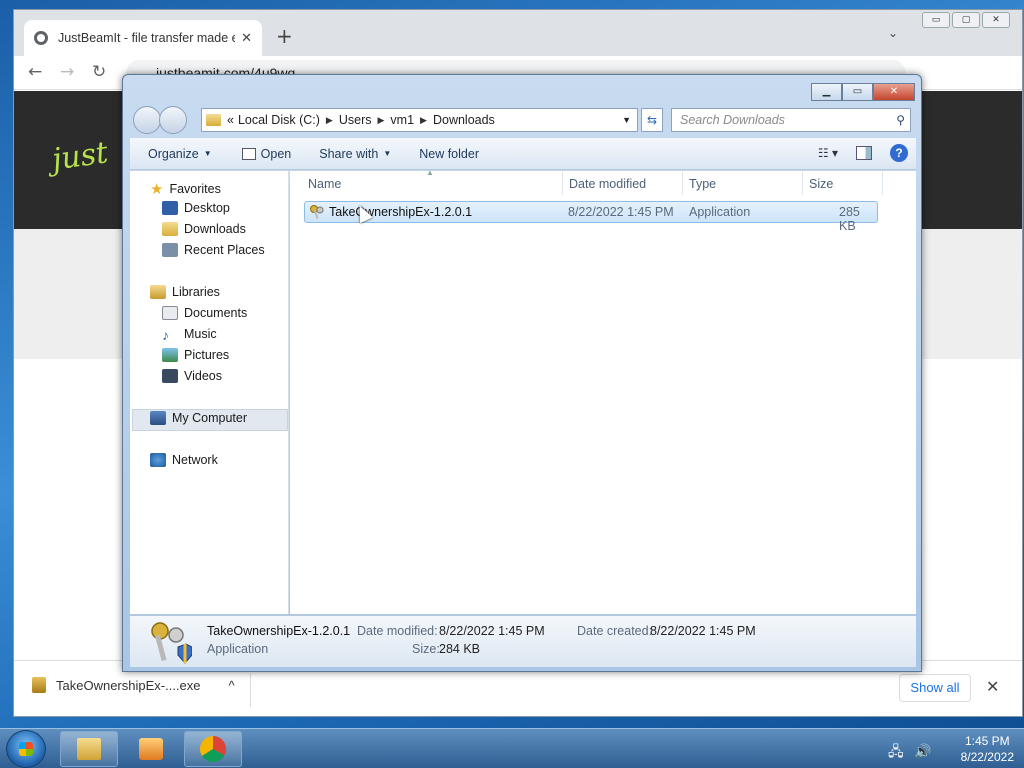 Image resolution: width=1024 pixels, height=768 pixels. I want to click on maximize-button: ▭, so click(857, 92).